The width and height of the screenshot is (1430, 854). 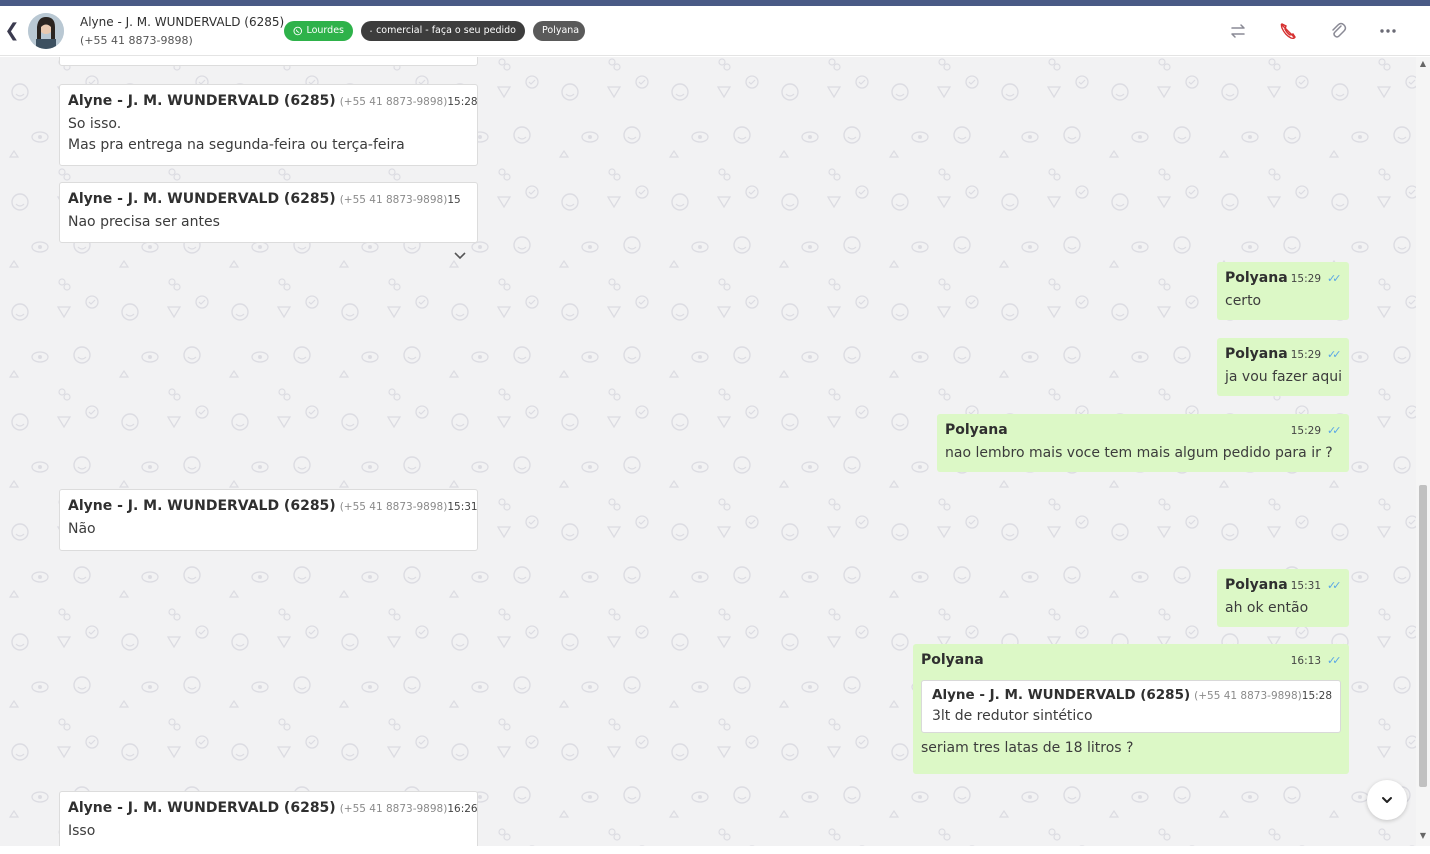 What do you see at coordinates (1423, 636) in the screenshot?
I see `scroll-thumb` at bounding box center [1423, 636].